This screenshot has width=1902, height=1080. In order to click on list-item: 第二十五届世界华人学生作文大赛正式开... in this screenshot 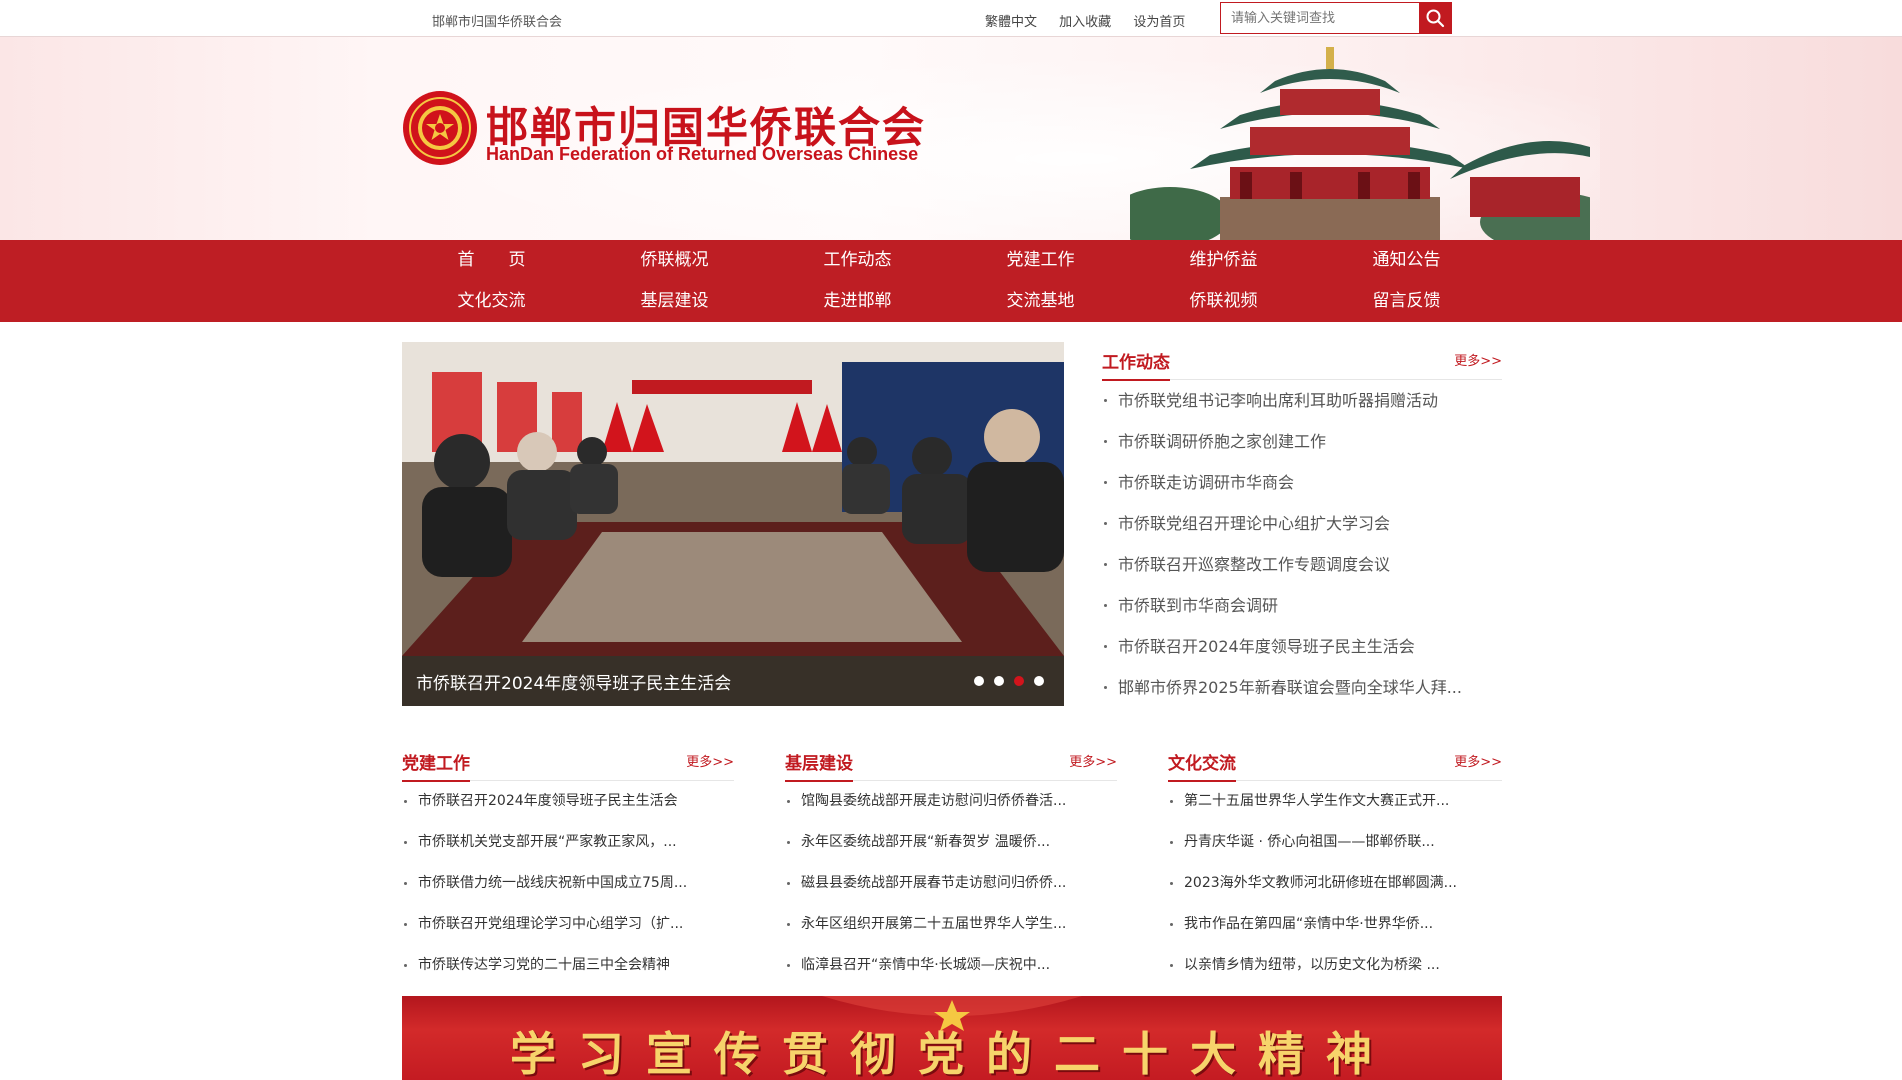, I will do `click(1335, 801)`.